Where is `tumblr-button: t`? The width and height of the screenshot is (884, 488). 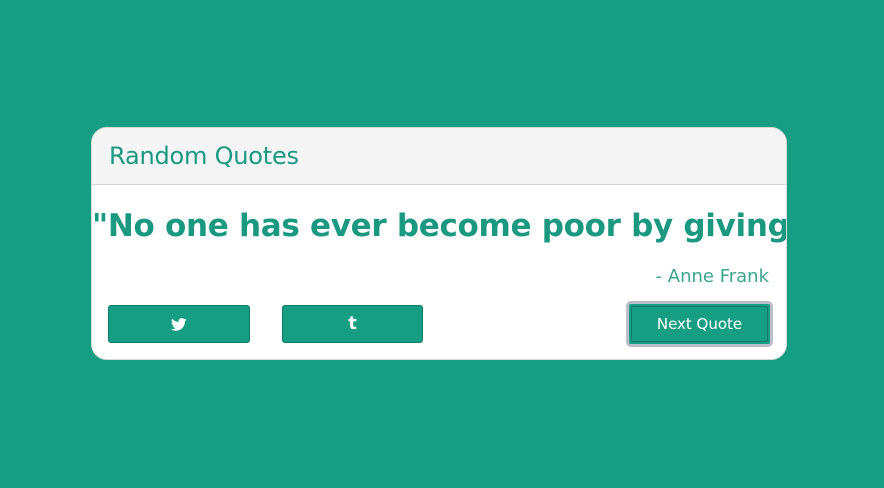
tumblr-button: t is located at coordinates (352, 324).